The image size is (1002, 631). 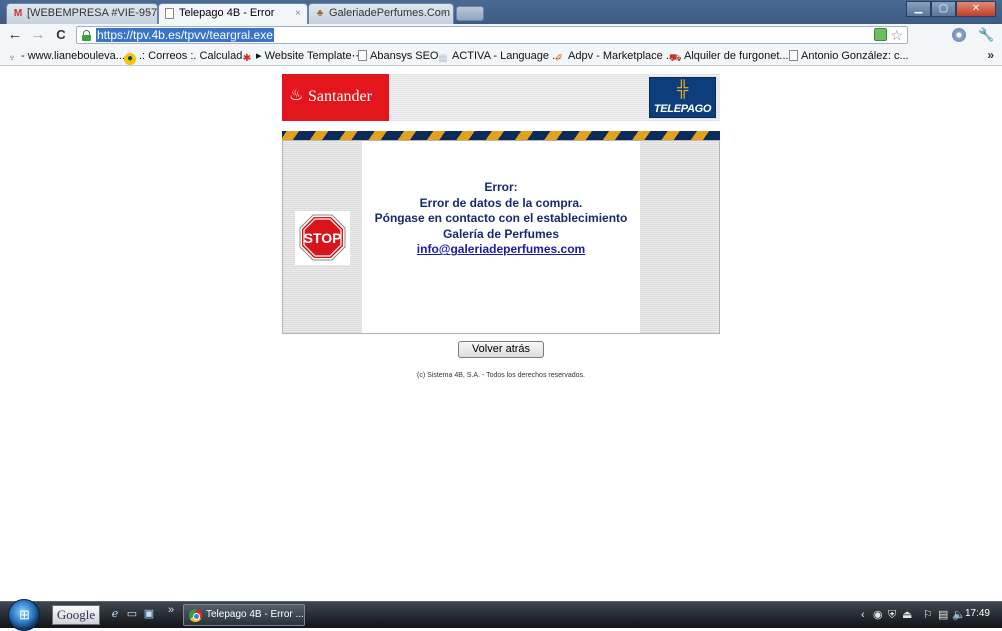 I want to click on extension-icon, so click(x=880, y=34).